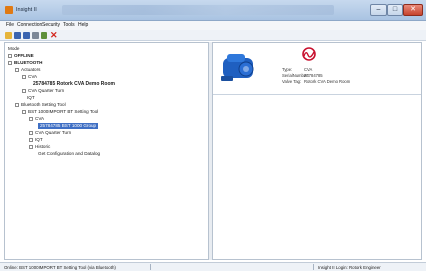 This screenshot has width=426, height=271. What do you see at coordinates (27, 69) in the screenshot?
I see `tree-item-actuators: Actuators` at bounding box center [27, 69].